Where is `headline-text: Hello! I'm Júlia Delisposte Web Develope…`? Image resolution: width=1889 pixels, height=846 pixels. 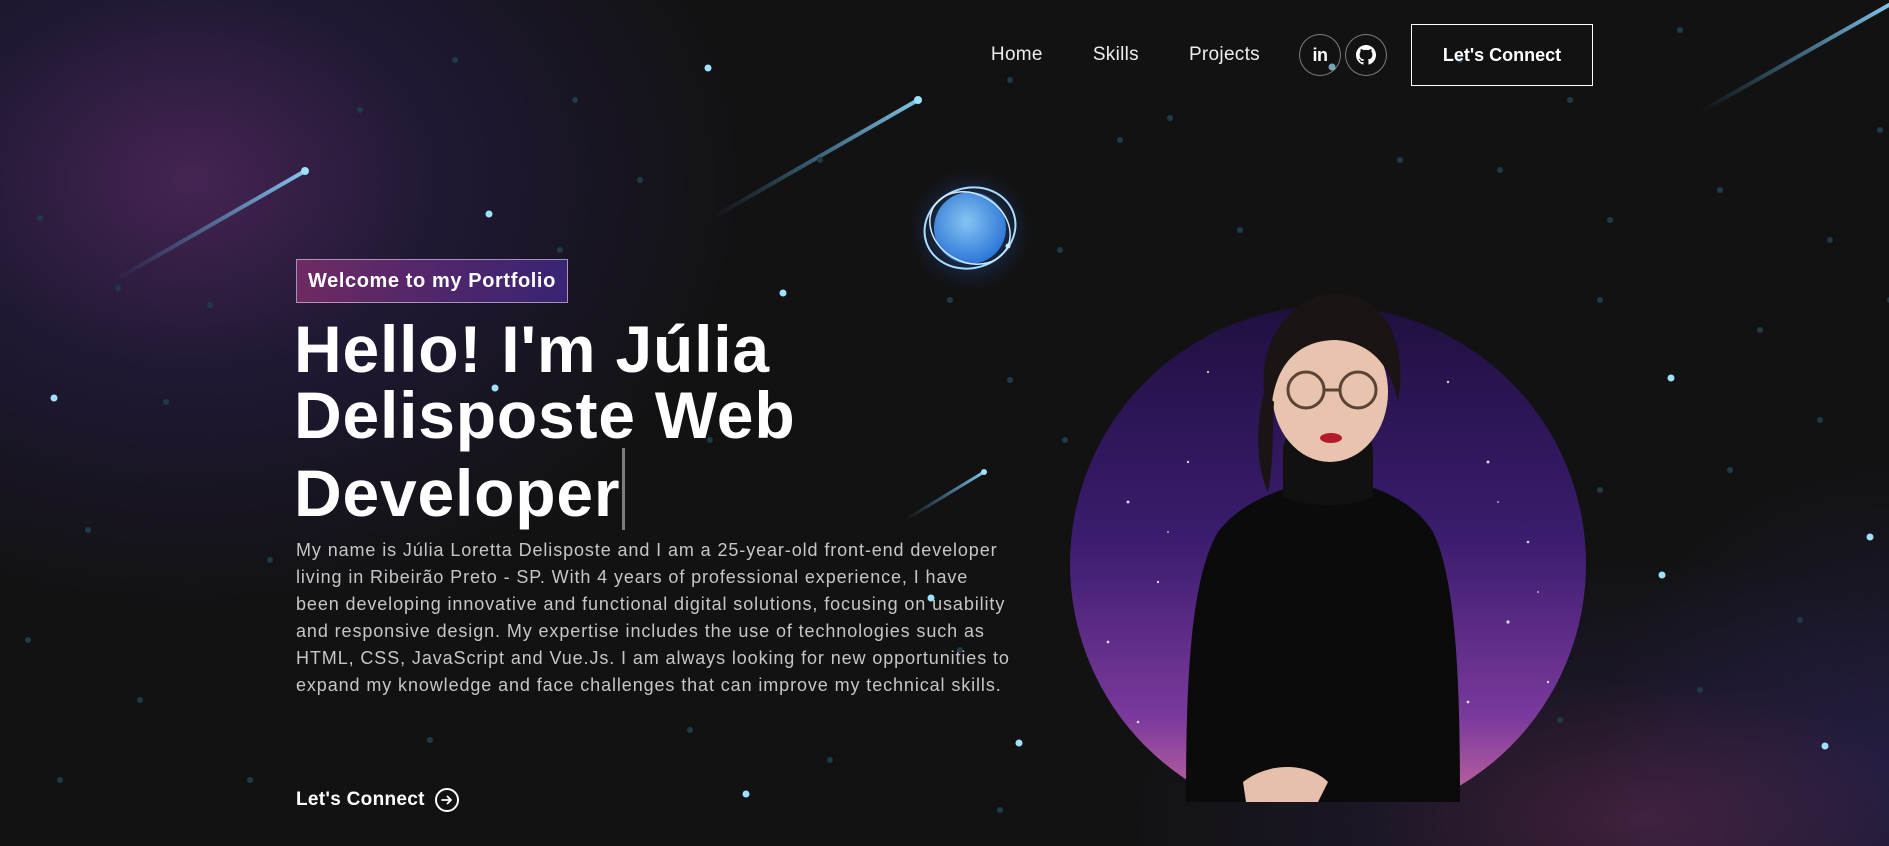
headline-text: Hello! I'm Júlia Delisposte Web Develope… is located at coordinates (545, 421).